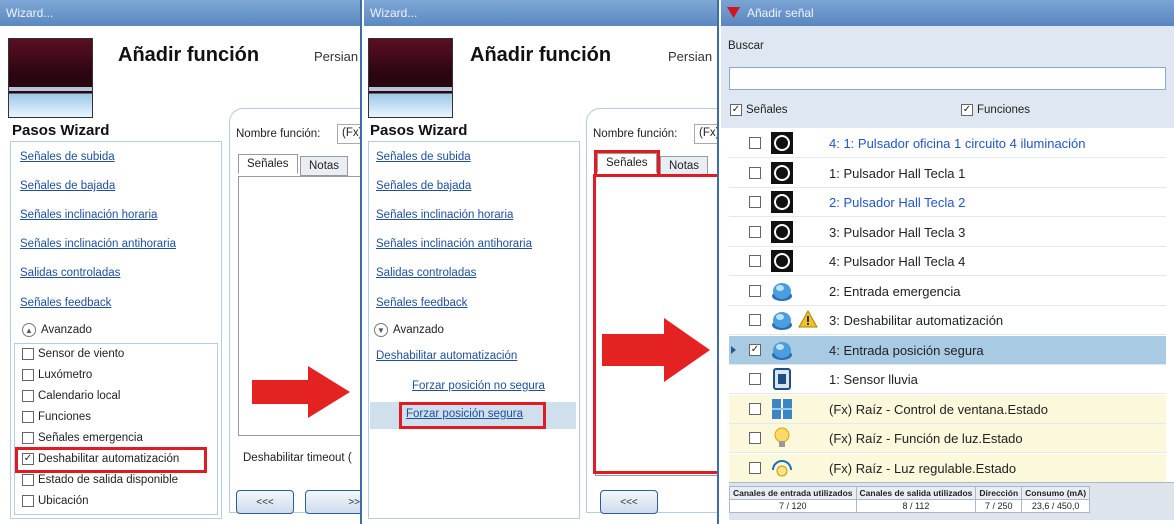 The image size is (1174, 524). What do you see at coordinates (82, 438) in the screenshot?
I see `option-checkbox: Señales emergencia` at bounding box center [82, 438].